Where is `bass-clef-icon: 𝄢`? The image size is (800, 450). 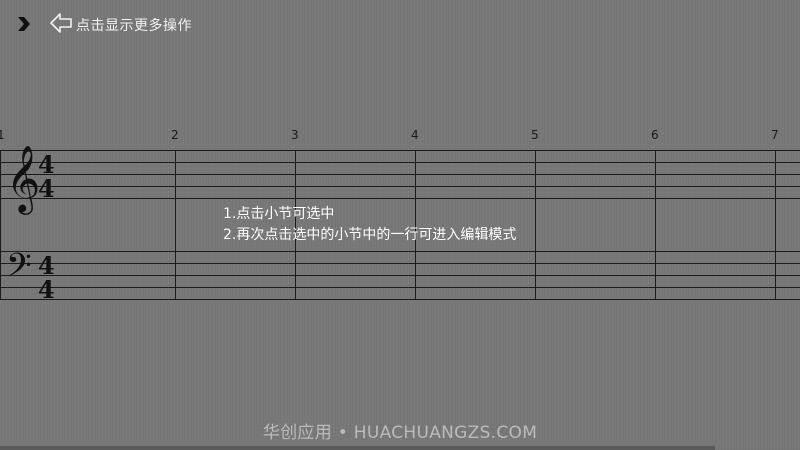
bass-clef-icon: 𝄢 is located at coordinates (19, 270).